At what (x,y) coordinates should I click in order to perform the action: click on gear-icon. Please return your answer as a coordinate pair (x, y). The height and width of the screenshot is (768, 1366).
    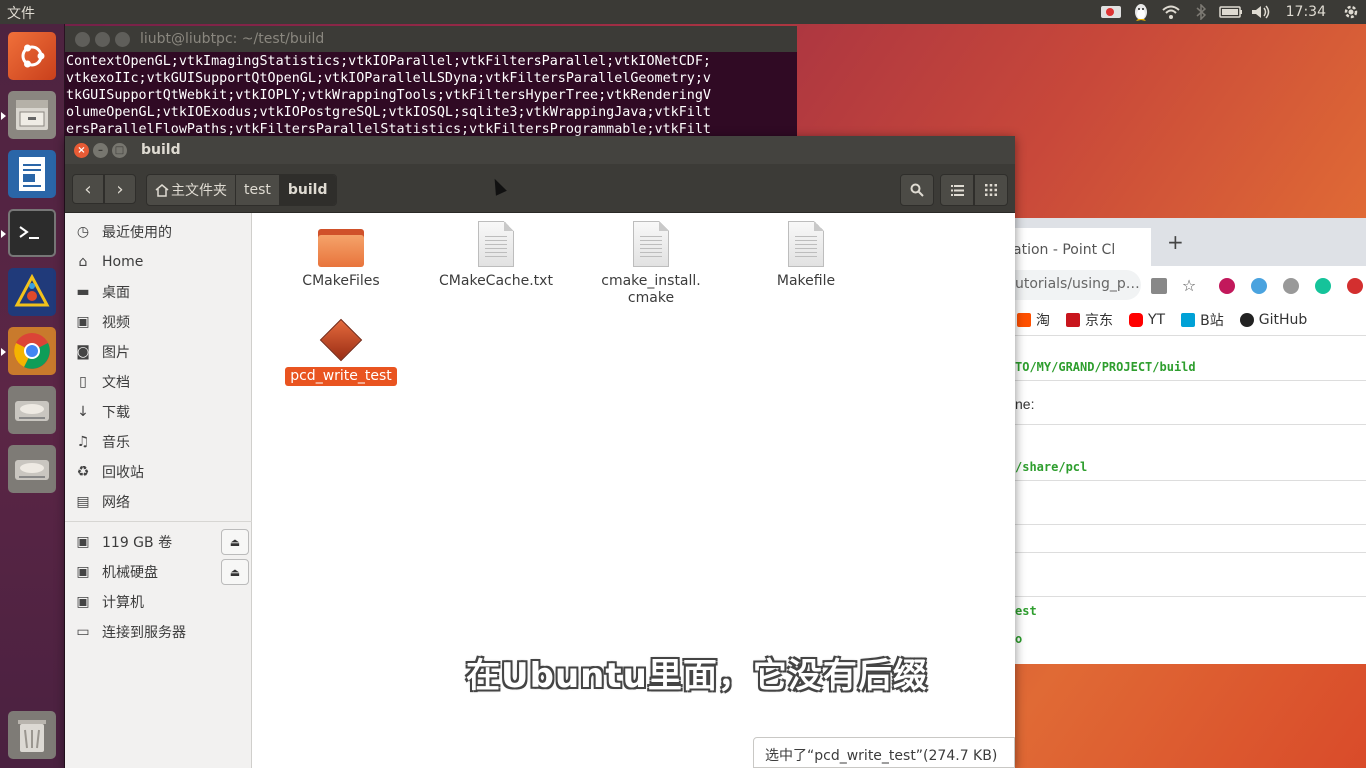
    Looking at the image, I should click on (1351, 12).